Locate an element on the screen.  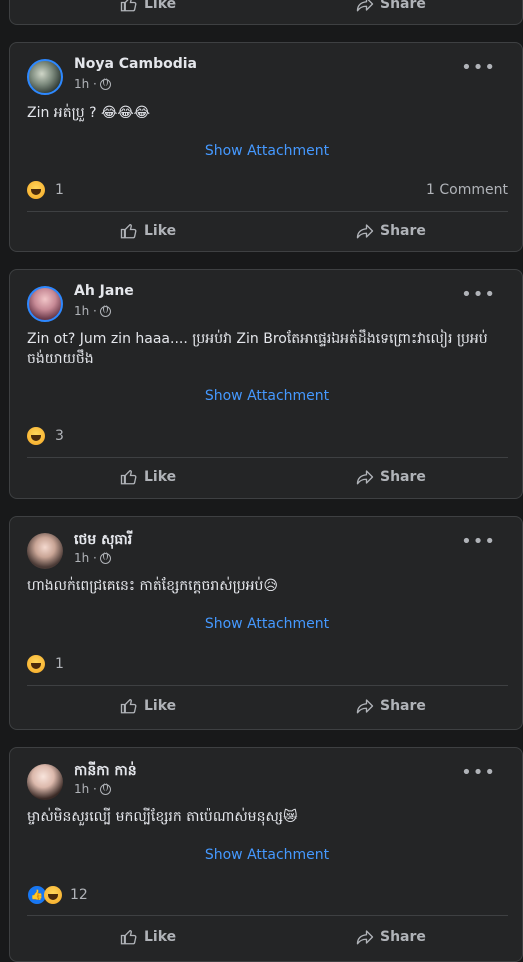
comment-count: 1 Comment is located at coordinates (467, 190).